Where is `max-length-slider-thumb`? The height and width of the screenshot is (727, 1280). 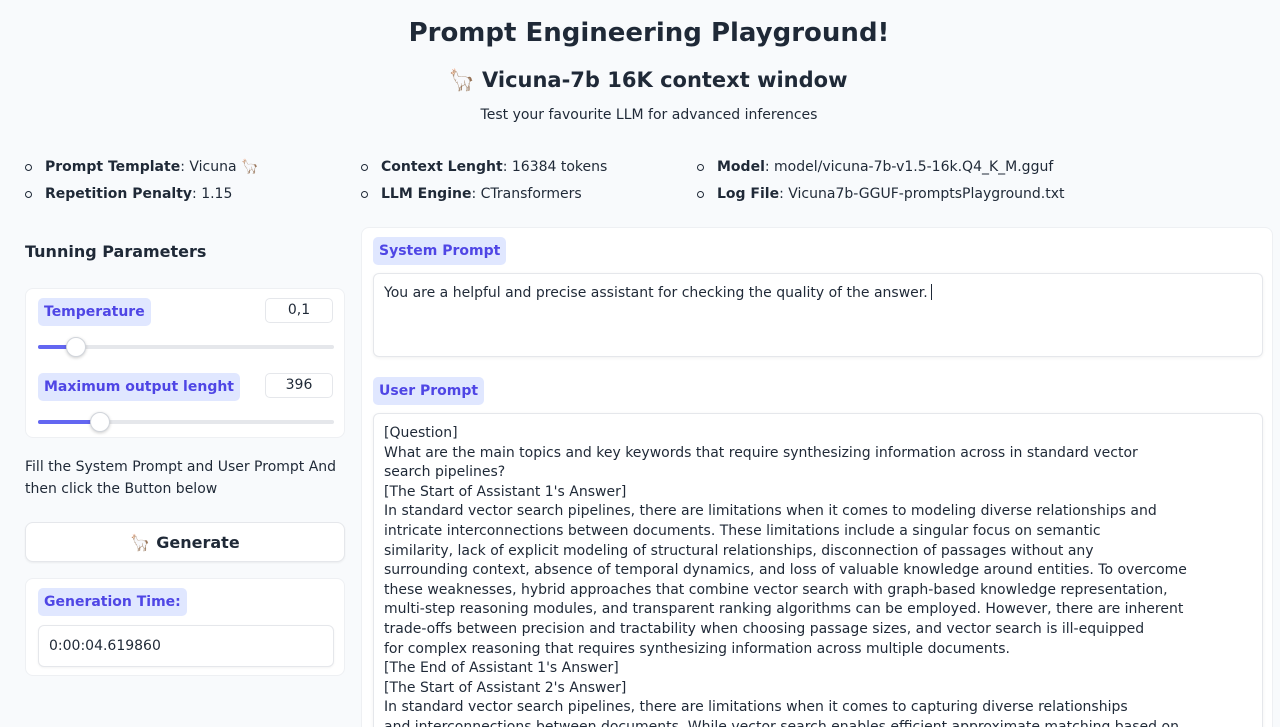 max-length-slider-thumb is located at coordinates (100, 422).